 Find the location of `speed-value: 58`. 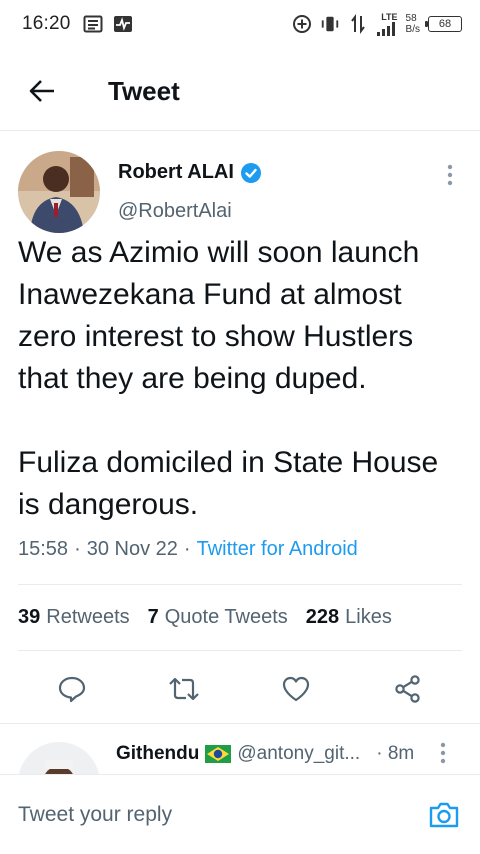

speed-value: 58 is located at coordinates (411, 18).